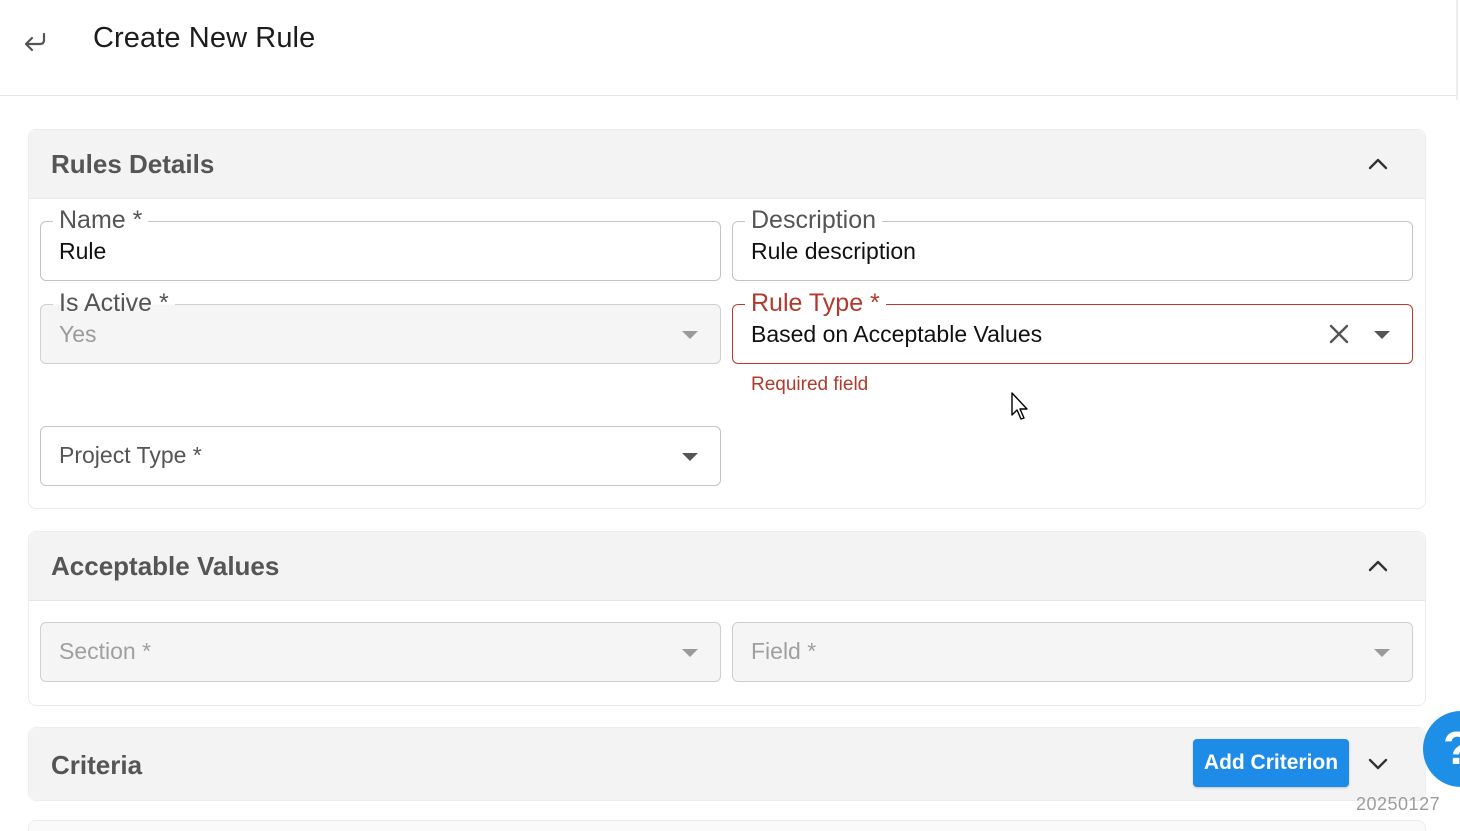  What do you see at coordinates (133, 164) in the screenshot?
I see `rules-details-title: Rules Details` at bounding box center [133, 164].